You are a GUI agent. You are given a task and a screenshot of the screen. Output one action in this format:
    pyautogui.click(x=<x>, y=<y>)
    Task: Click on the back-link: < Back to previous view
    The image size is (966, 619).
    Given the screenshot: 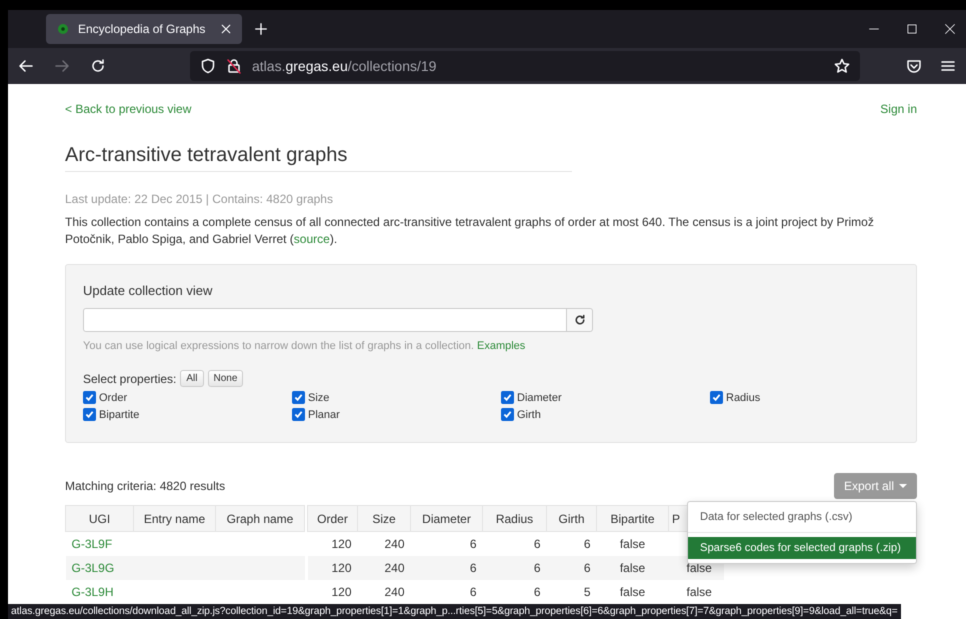 What is the action you would take?
    pyautogui.click(x=128, y=109)
    